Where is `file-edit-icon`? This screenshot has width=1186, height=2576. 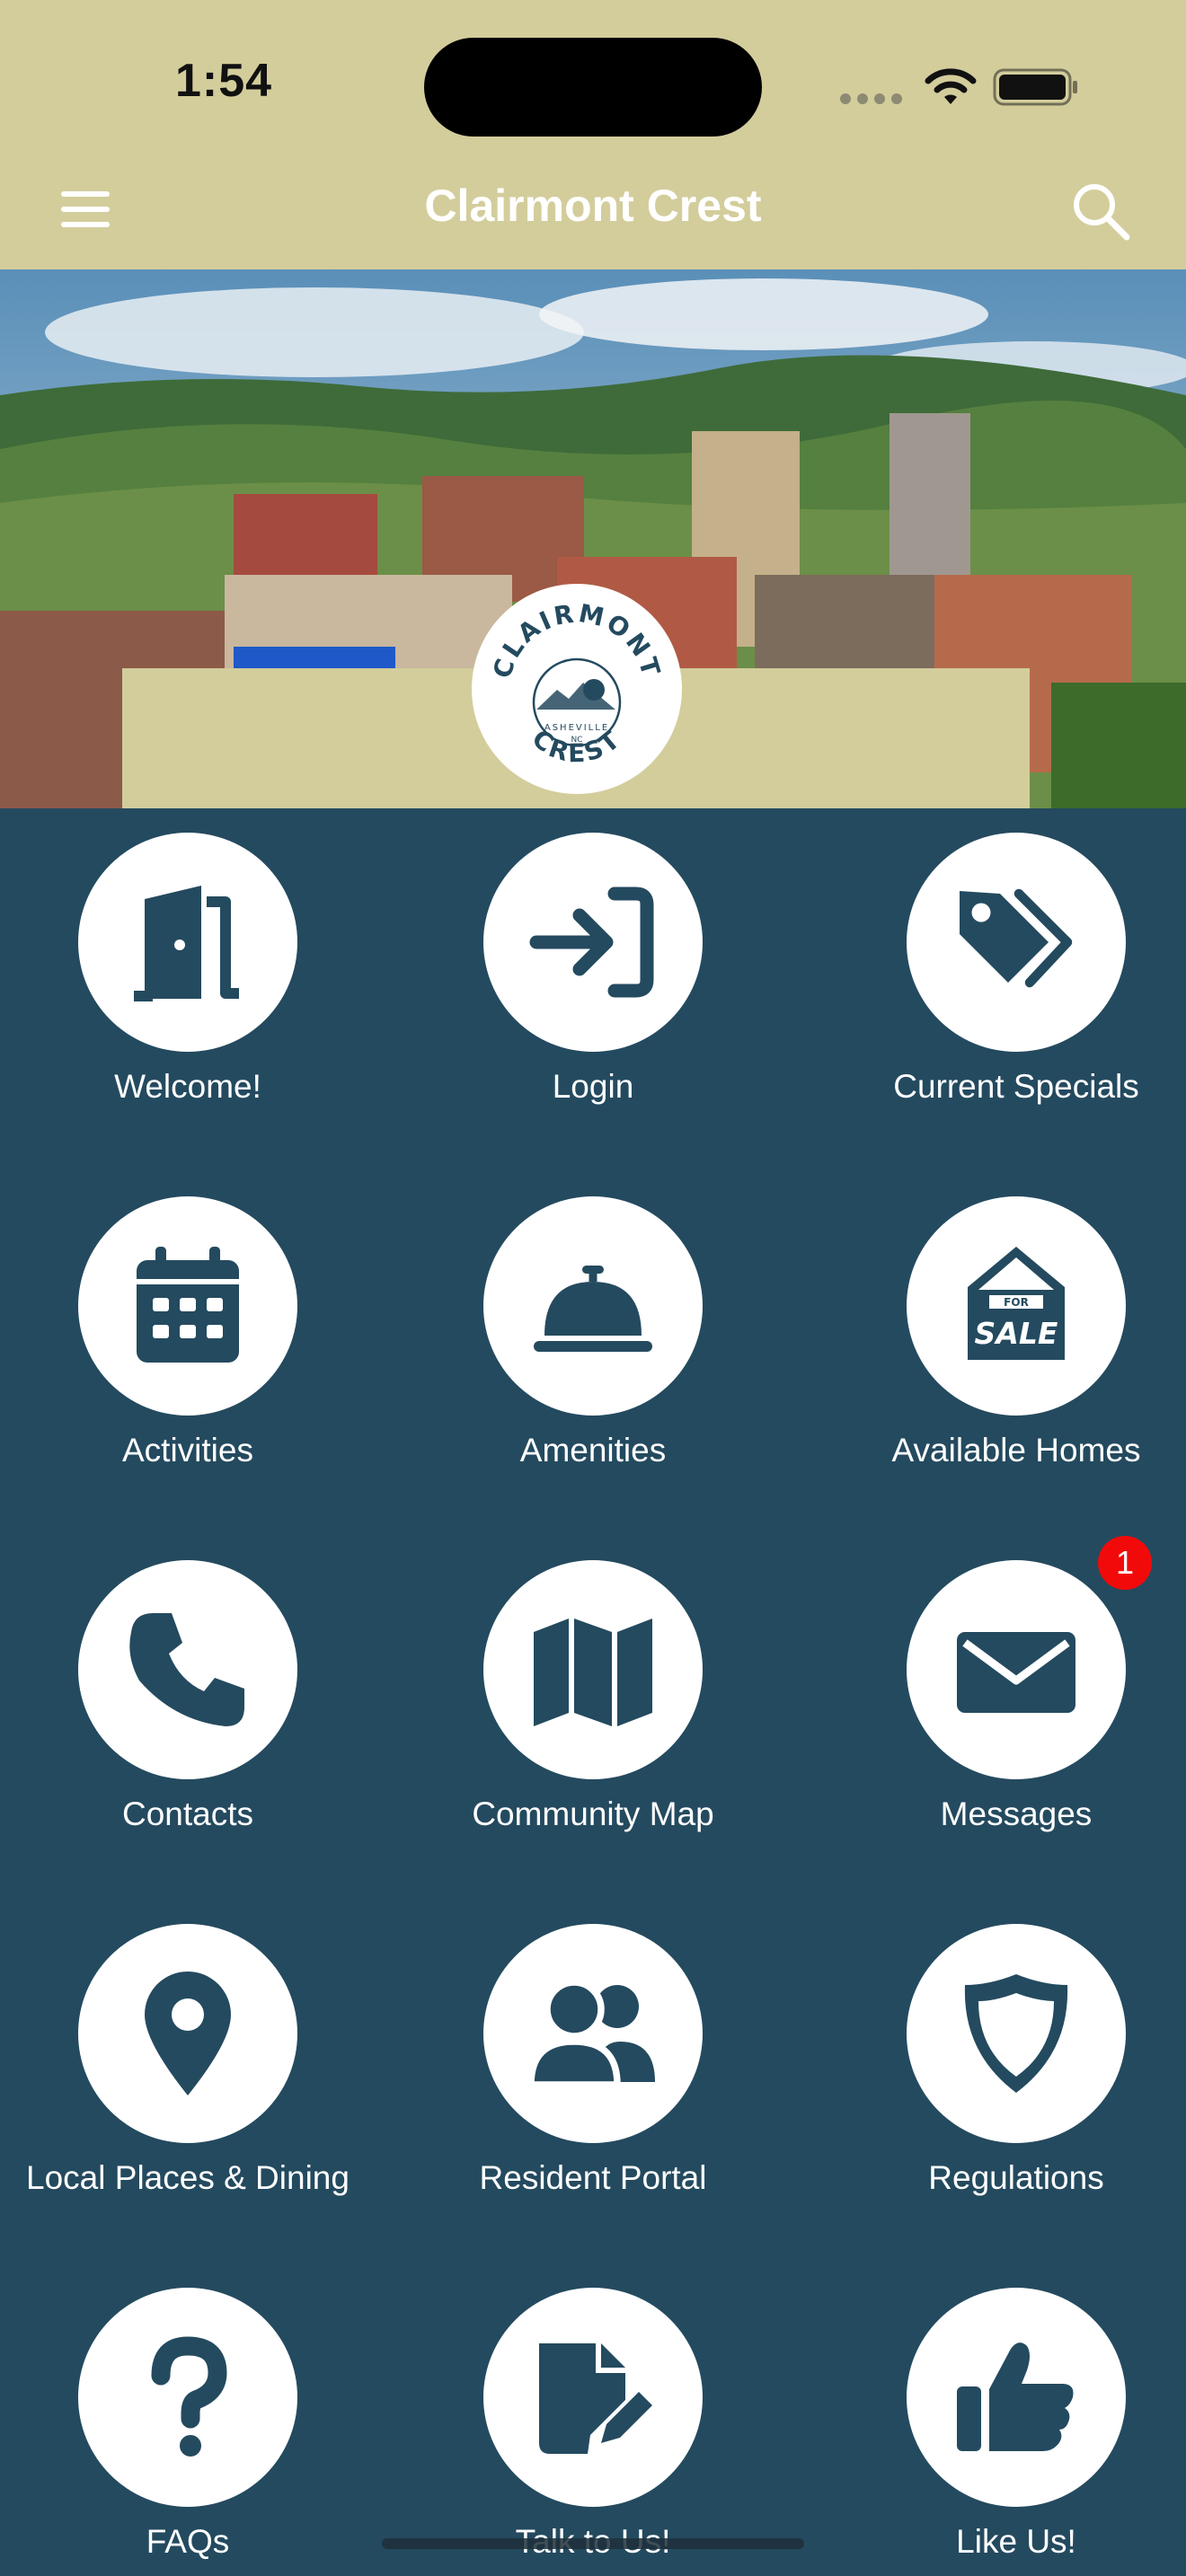 file-edit-icon is located at coordinates (595, 2398).